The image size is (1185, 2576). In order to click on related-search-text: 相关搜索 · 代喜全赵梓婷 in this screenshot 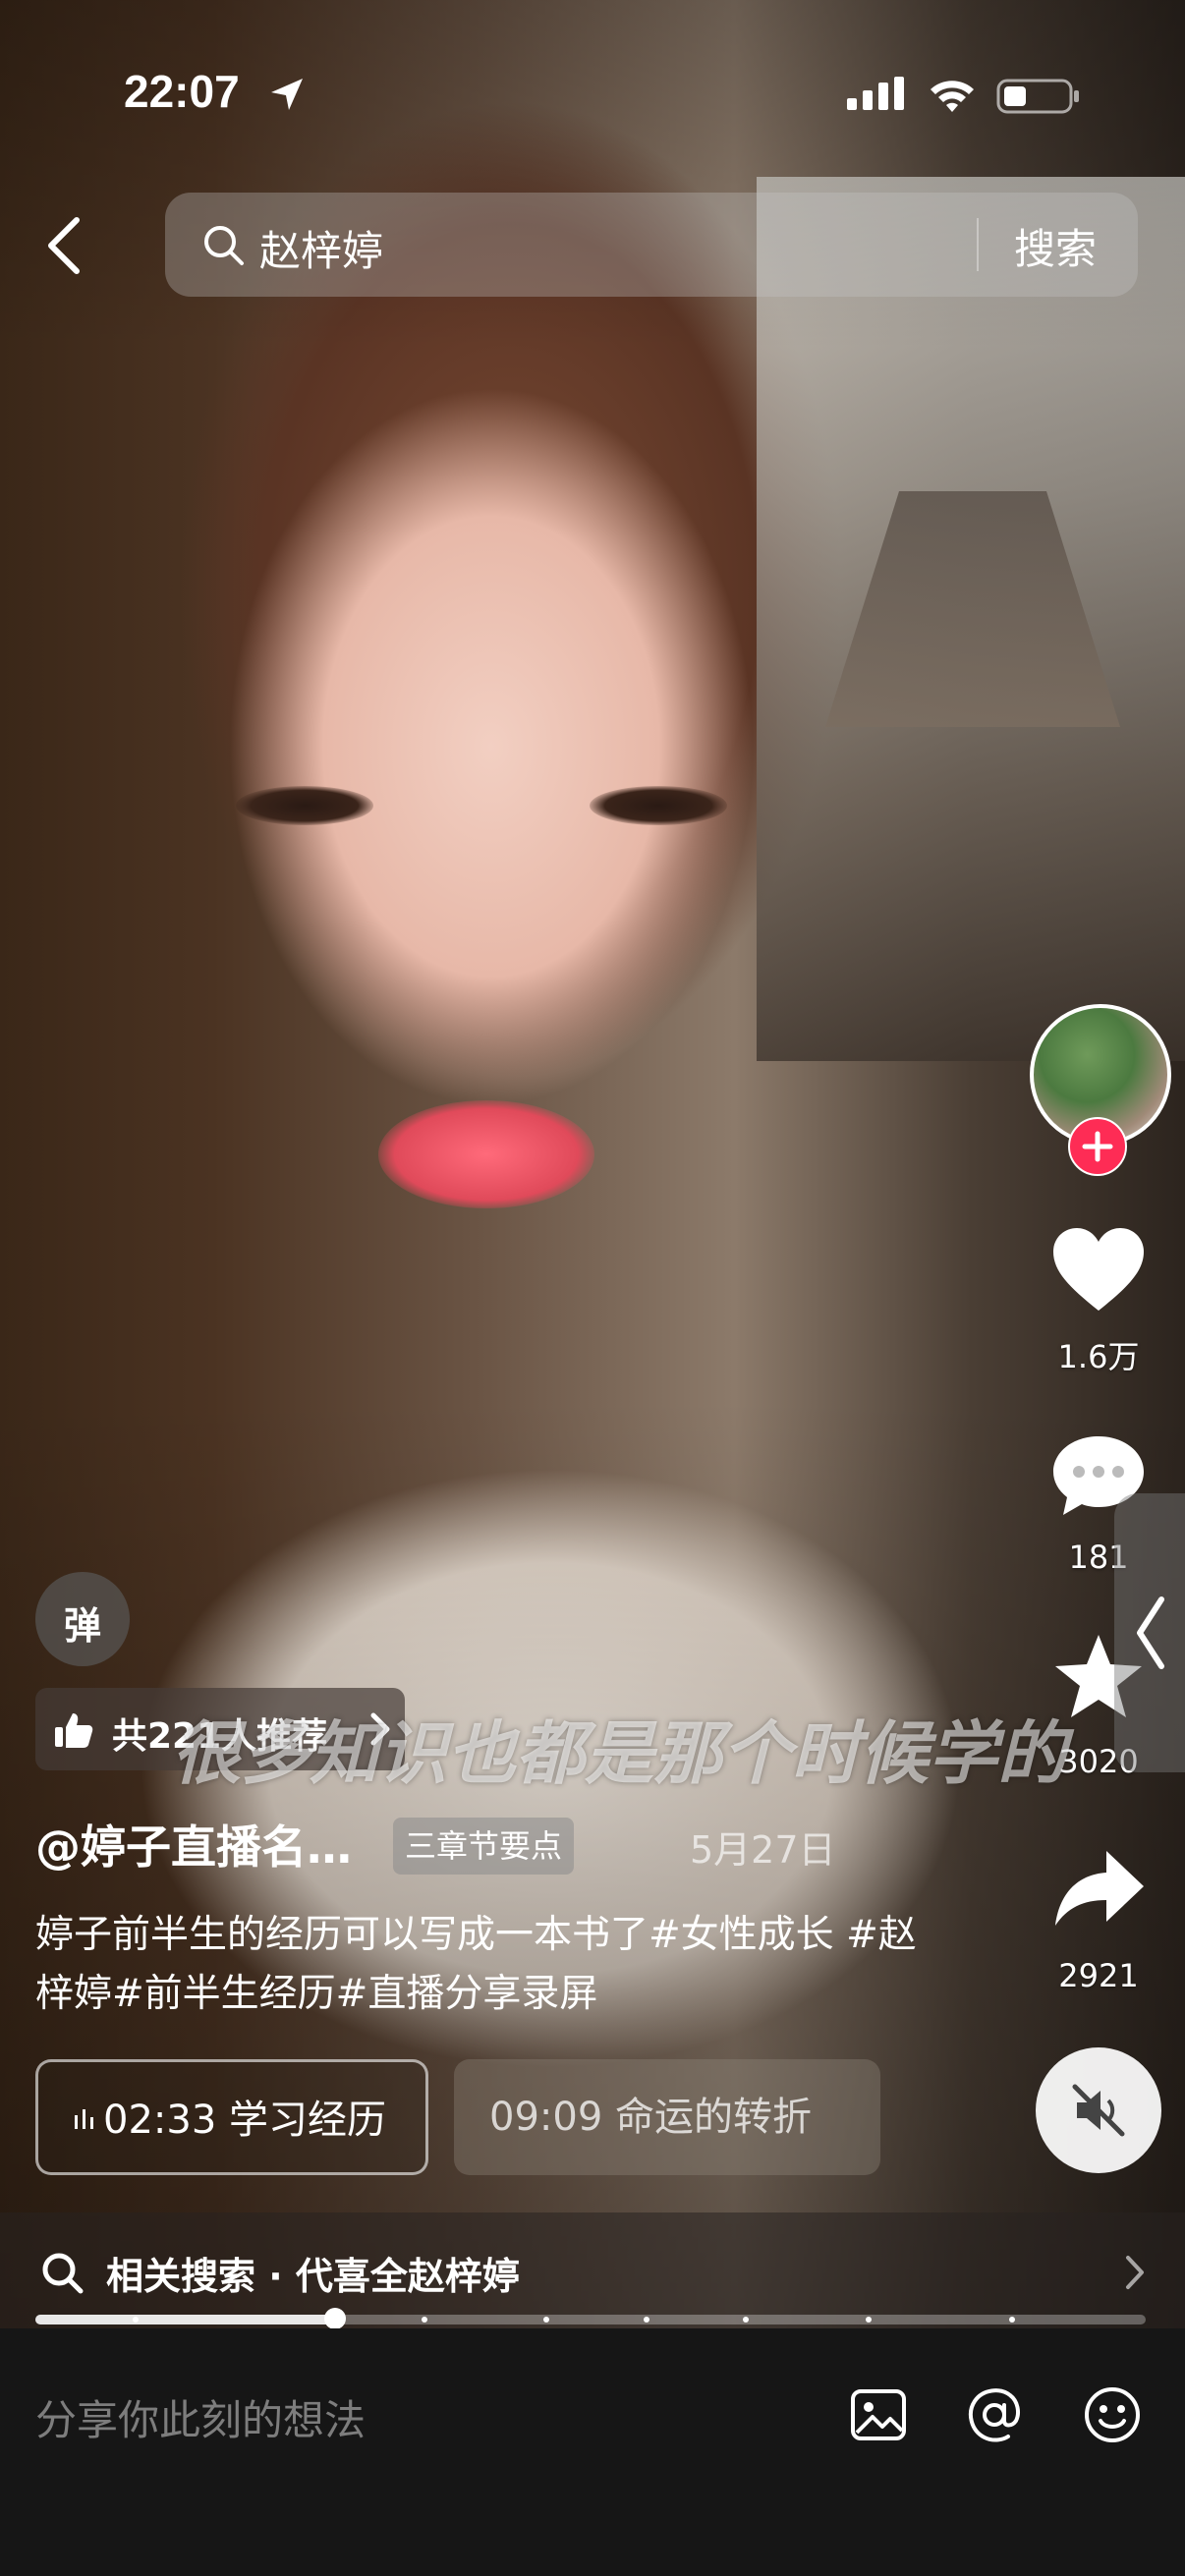, I will do `click(313, 2276)`.